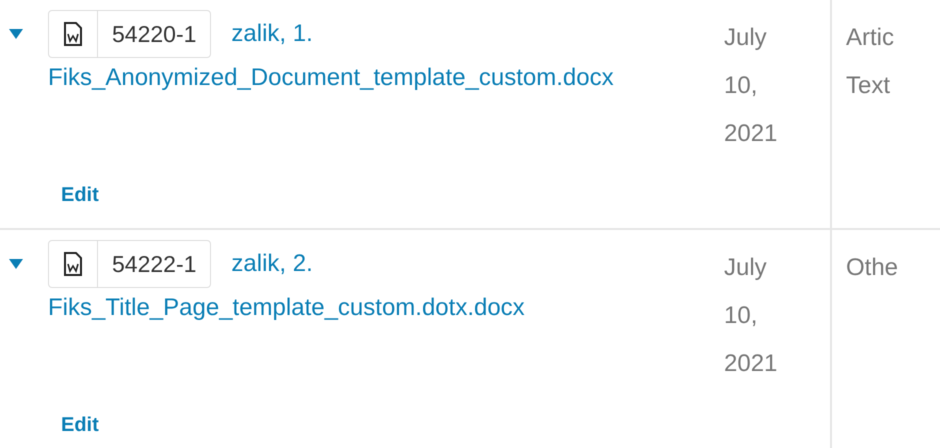  I want to click on file-link: Fiks_Anonymized_Document_template_custom.docx, so click(374, 78).